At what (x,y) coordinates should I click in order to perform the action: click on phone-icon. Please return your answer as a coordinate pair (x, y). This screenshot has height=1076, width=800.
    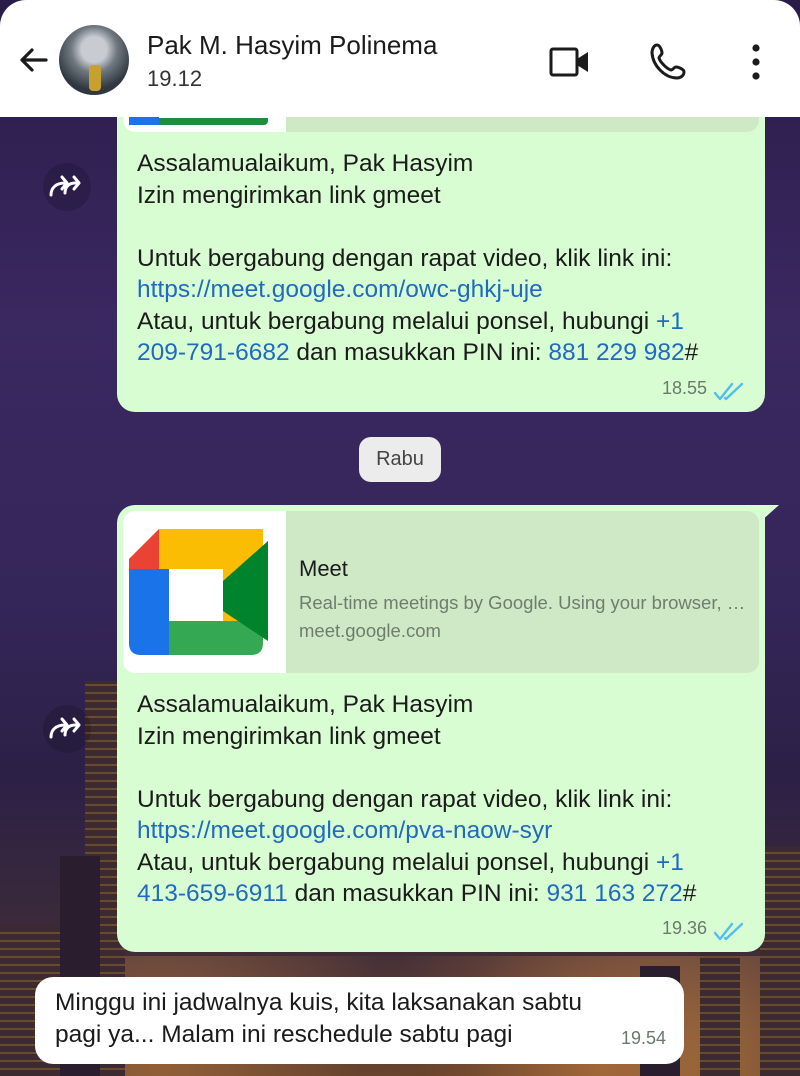
    Looking at the image, I should click on (669, 62).